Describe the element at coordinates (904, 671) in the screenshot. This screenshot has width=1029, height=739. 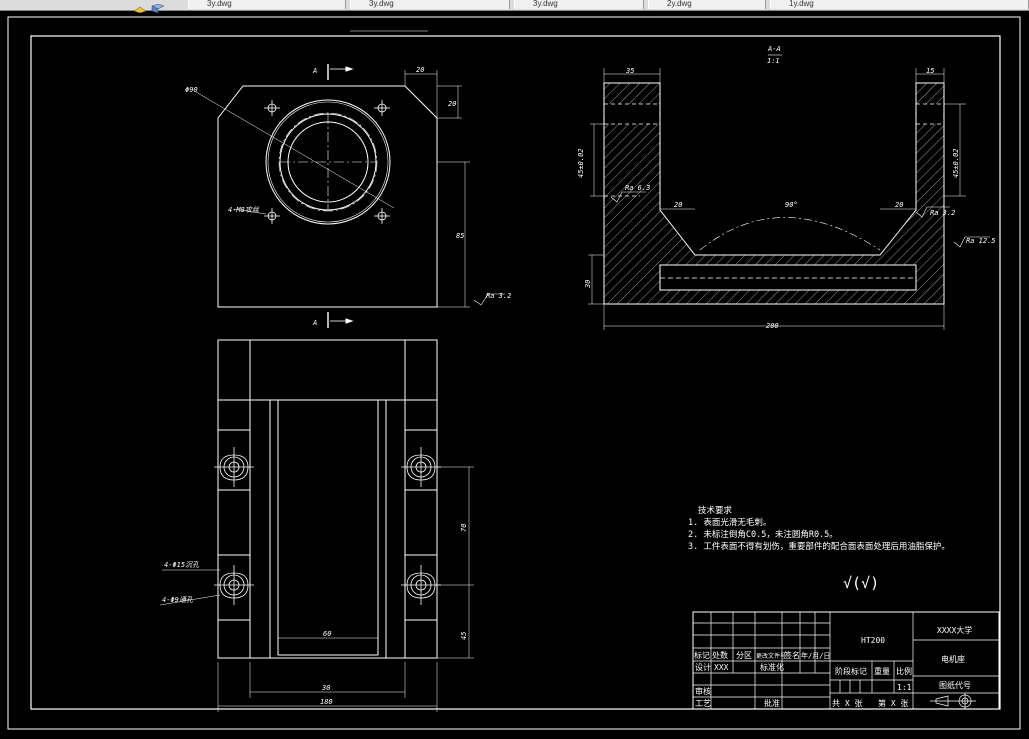
I see `ratio-label: 比例` at that location.